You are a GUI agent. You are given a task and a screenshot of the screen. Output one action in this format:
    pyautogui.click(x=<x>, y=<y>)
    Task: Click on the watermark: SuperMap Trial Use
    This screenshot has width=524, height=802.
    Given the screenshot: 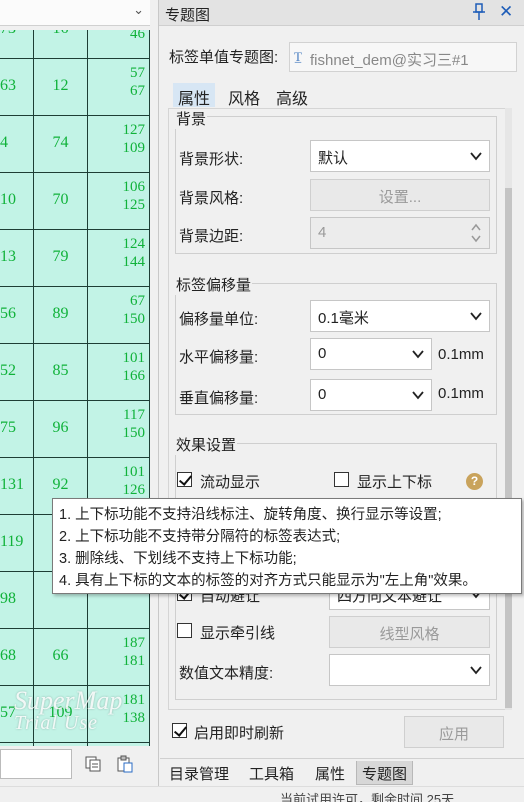 What is the action you would take?
    pyautogui.click(x=68, y=710)
    